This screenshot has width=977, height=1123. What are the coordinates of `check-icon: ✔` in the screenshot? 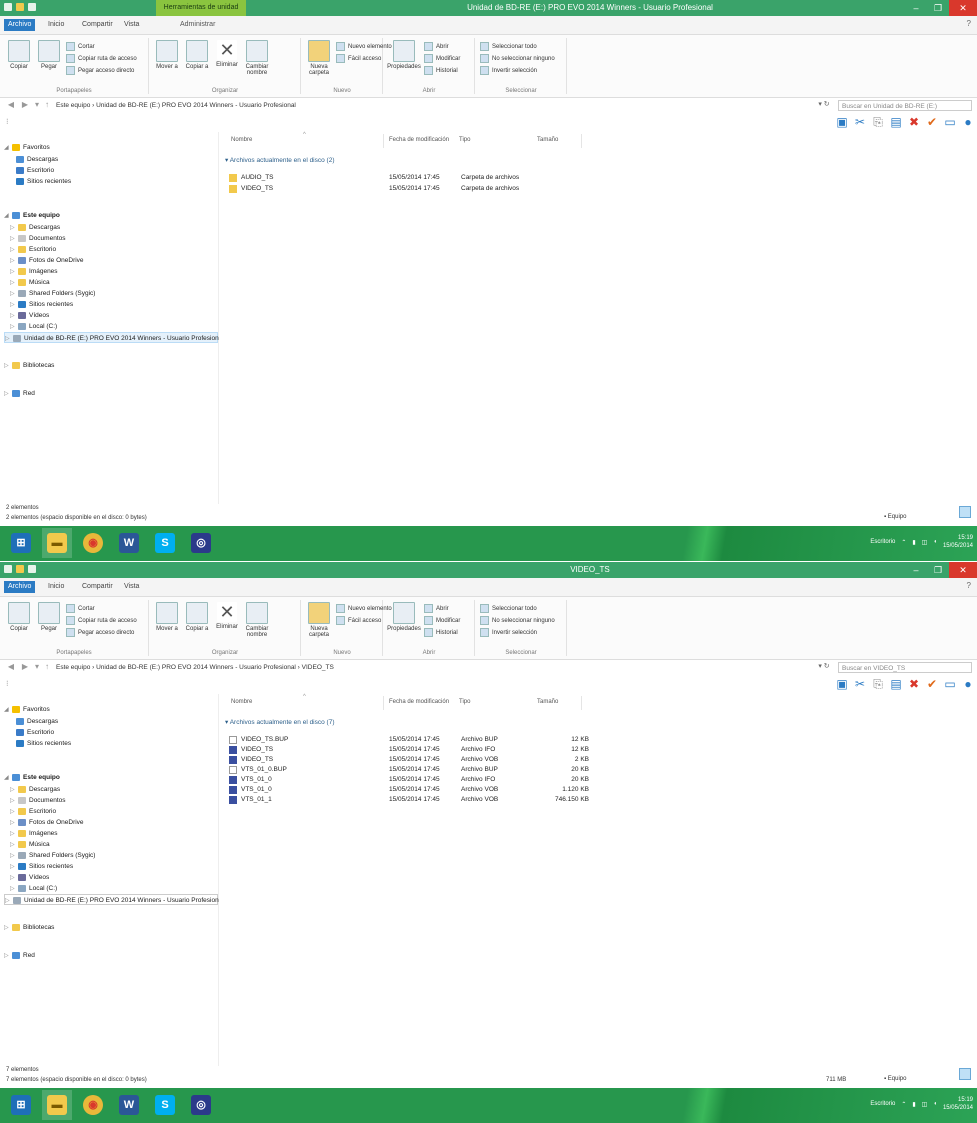 It's located at (932, 684).